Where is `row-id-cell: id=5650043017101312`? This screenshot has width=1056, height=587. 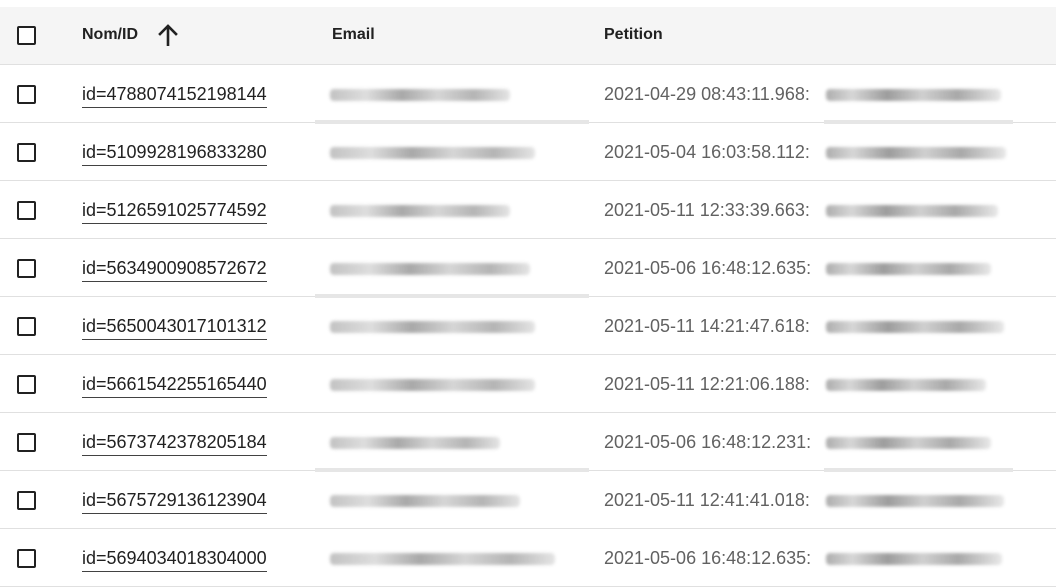 row-id-cell: id=5650043017101312 is located at coordinates (174, 326).